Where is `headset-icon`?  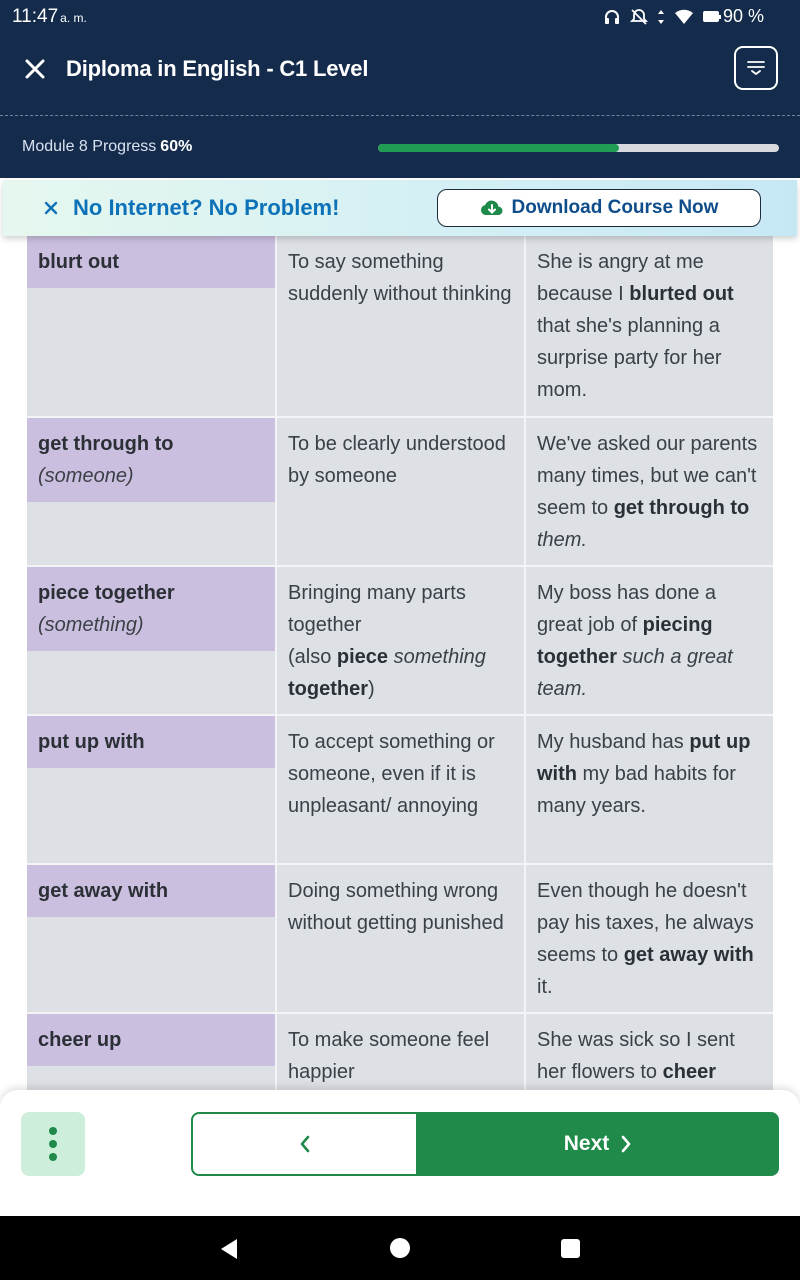
headset-icon is located at coordinates (611, 16).